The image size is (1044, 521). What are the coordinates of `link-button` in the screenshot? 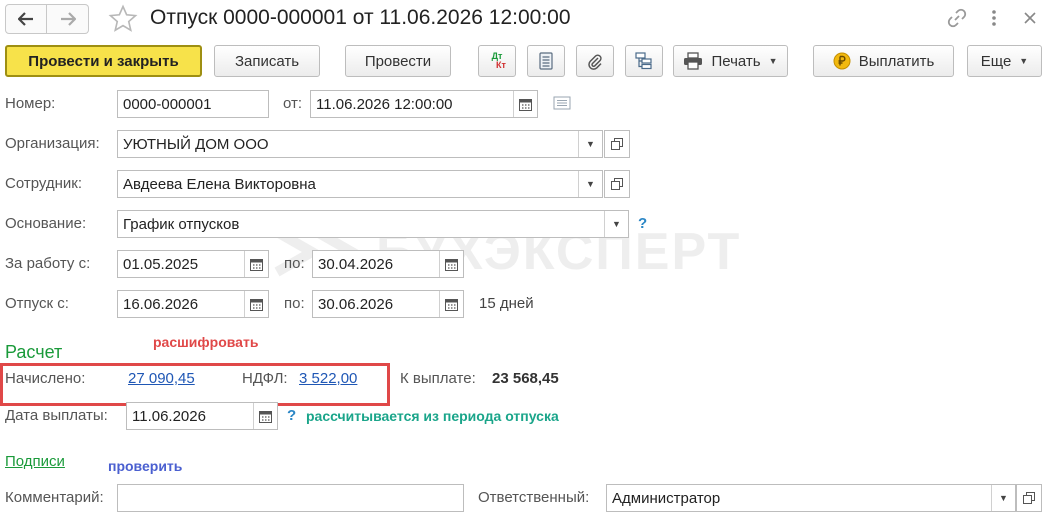 It's located at (957, 18).